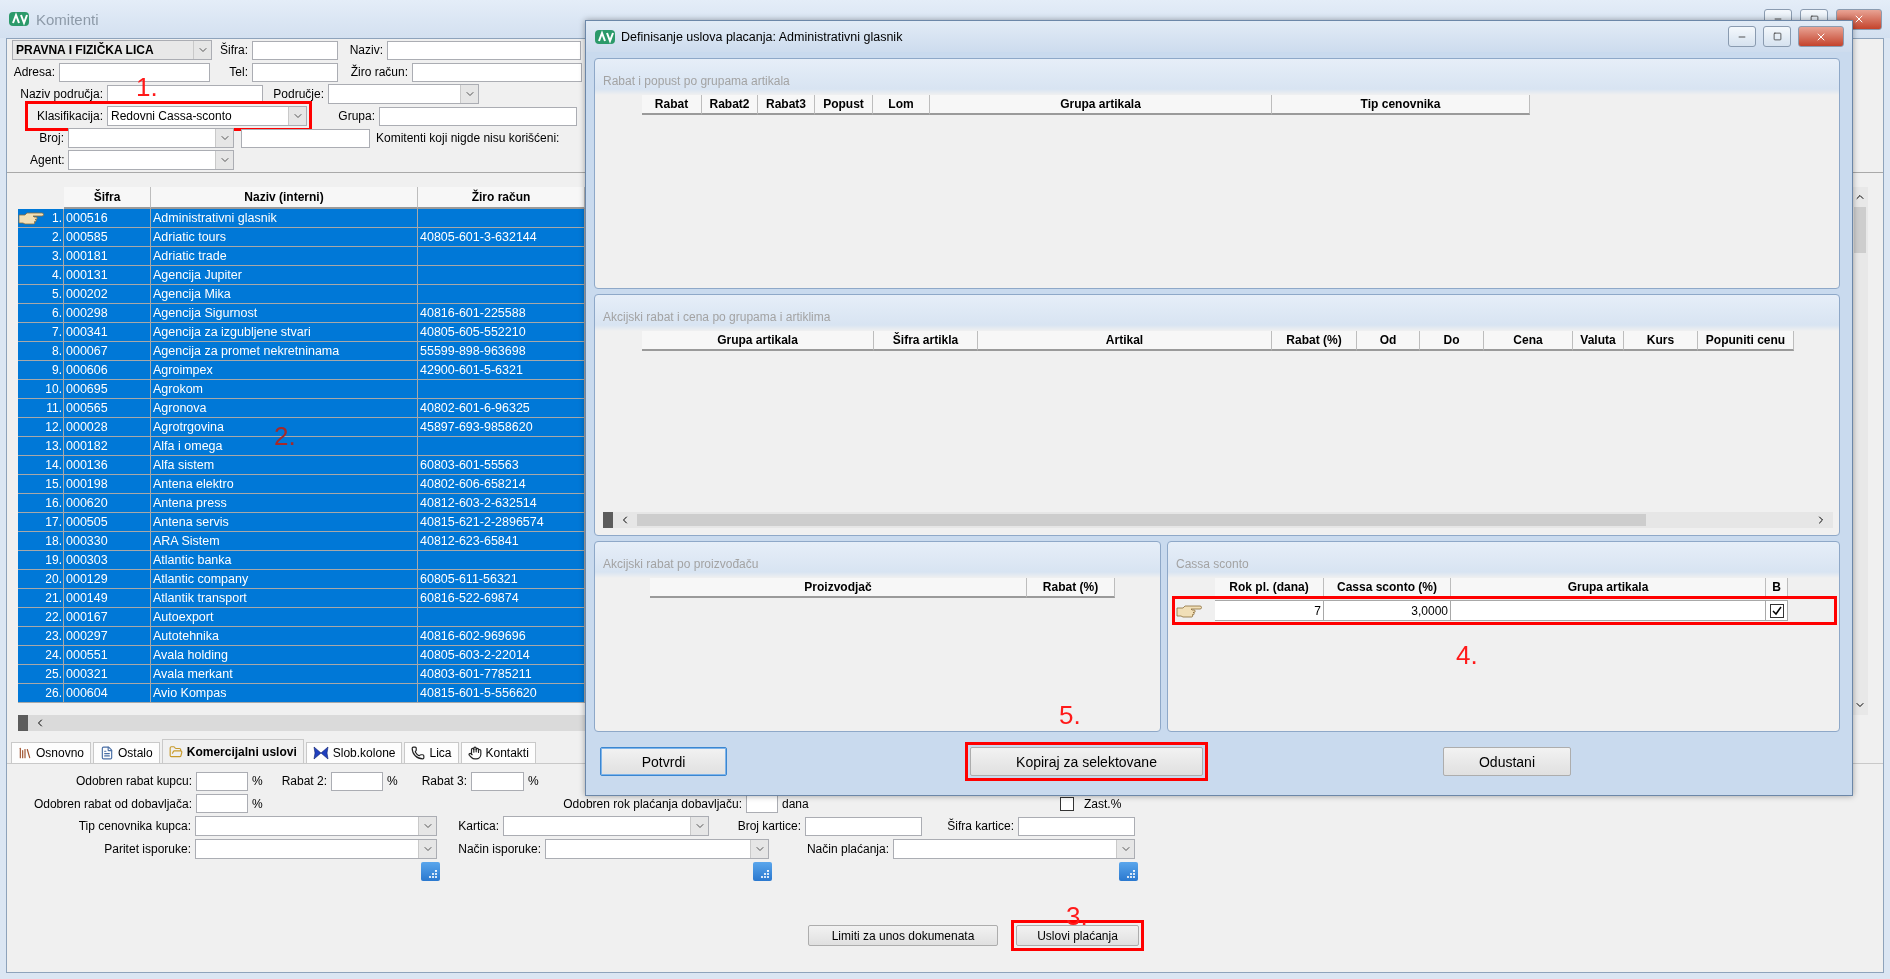  What do you see at coordinates (301, 332) in the screenshot?
I see `table-row: 7. 000341 Agencija za izgubljene stvari 40805-605-552210` at bounding box center [301, 332].